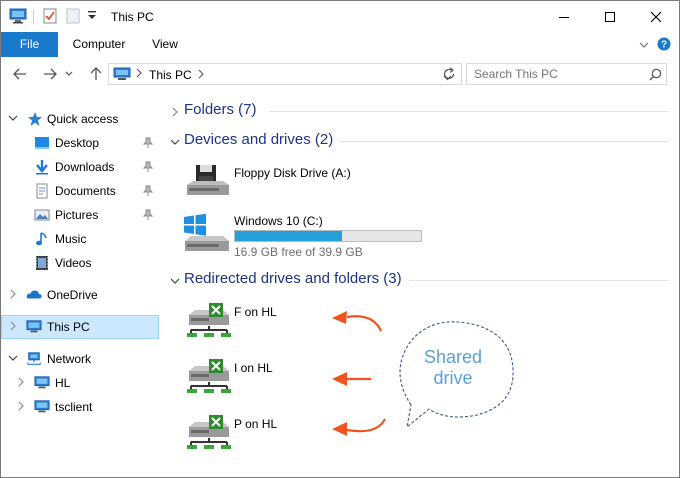 This screenshot has height=478, width=680. What do you see at coordinates (42, 263) in the screenshot?
I see `videos-icon` at bounding box center [42, 263].